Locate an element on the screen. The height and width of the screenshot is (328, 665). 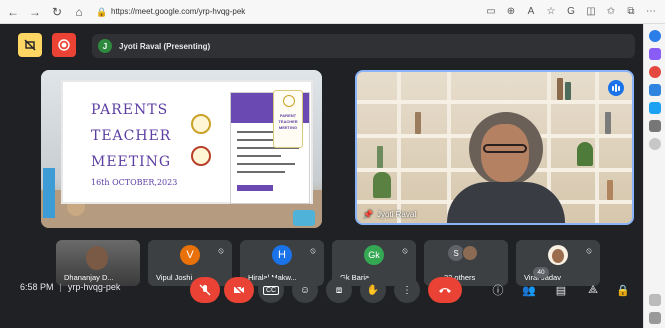
pin-off-icon is located at coordinates (30, 45).